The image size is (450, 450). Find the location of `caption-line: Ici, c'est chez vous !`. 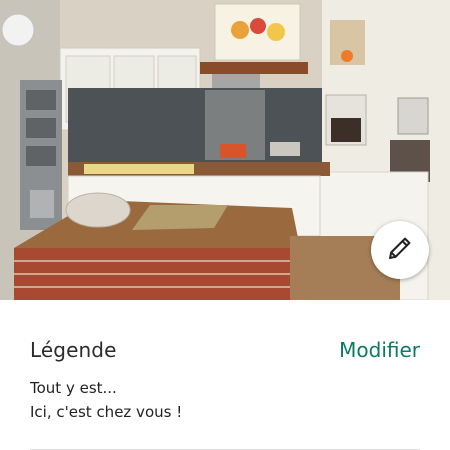

caption-line: Ici, c'est chez vous ! is located at coordinates (106, 412).